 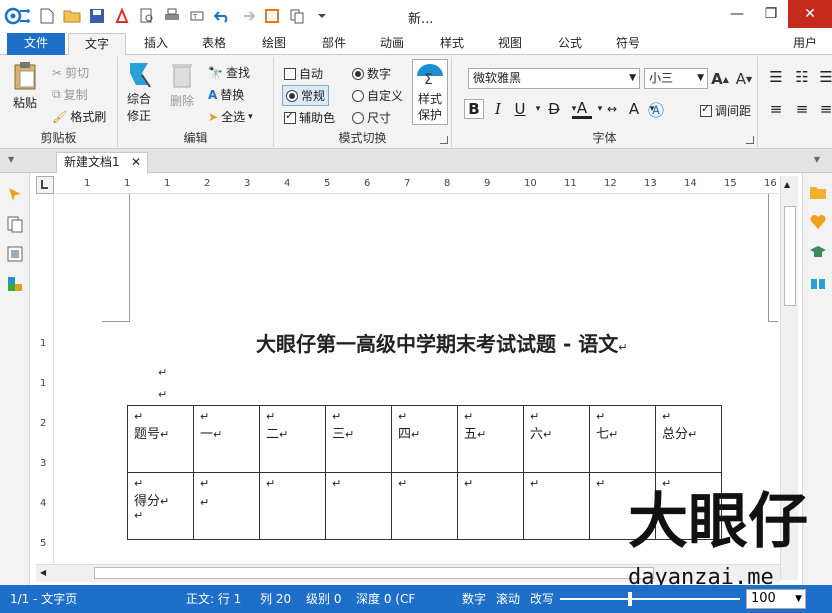 What do you see at coordinates (36, 44) in the screenshot?
I see `tab-0: 文件` at bounding box center [36, 44].